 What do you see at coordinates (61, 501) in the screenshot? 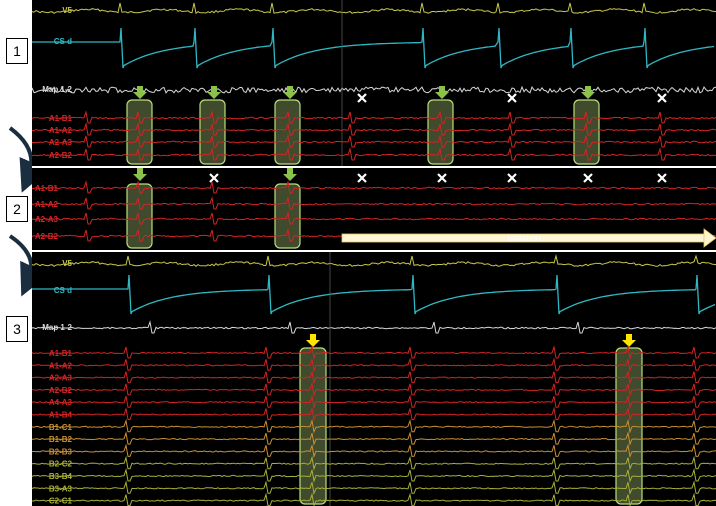
I see `channel-label: C2-C1` at bounding box center [61, 501].